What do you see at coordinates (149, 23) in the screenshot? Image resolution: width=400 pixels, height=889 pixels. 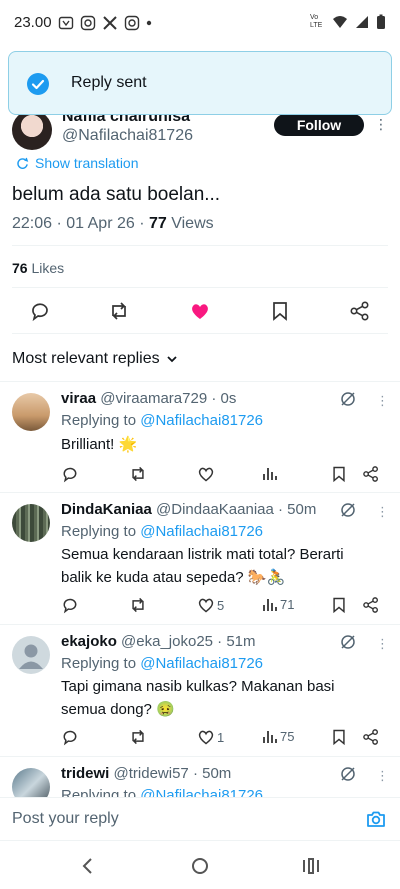 I see `notification-dot-icon` at bounding box center [149, 23].